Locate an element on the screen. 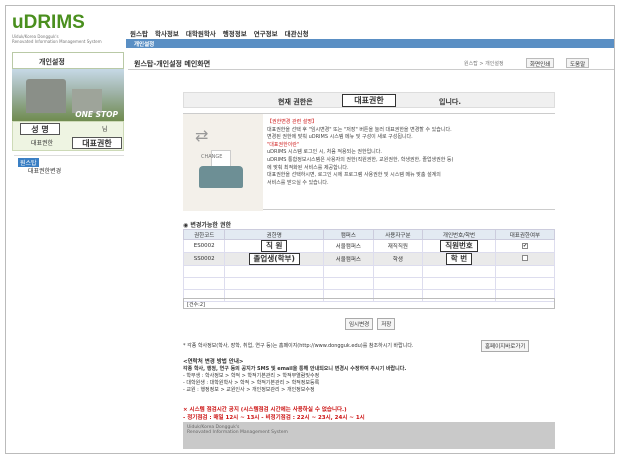  info-line: 서비스를 받으실 수 있습니다. is located at coordinates (298, 182).